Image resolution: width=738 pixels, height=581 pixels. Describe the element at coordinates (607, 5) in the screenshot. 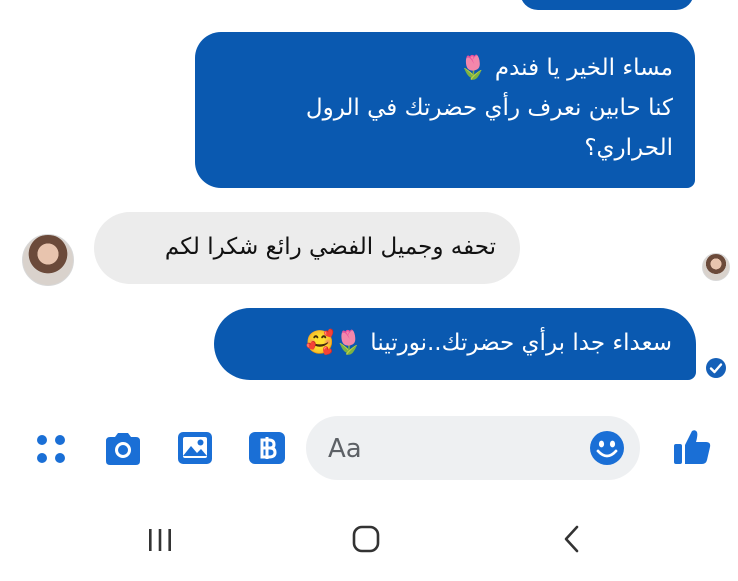

I see `previous-message-bubble` at that location.